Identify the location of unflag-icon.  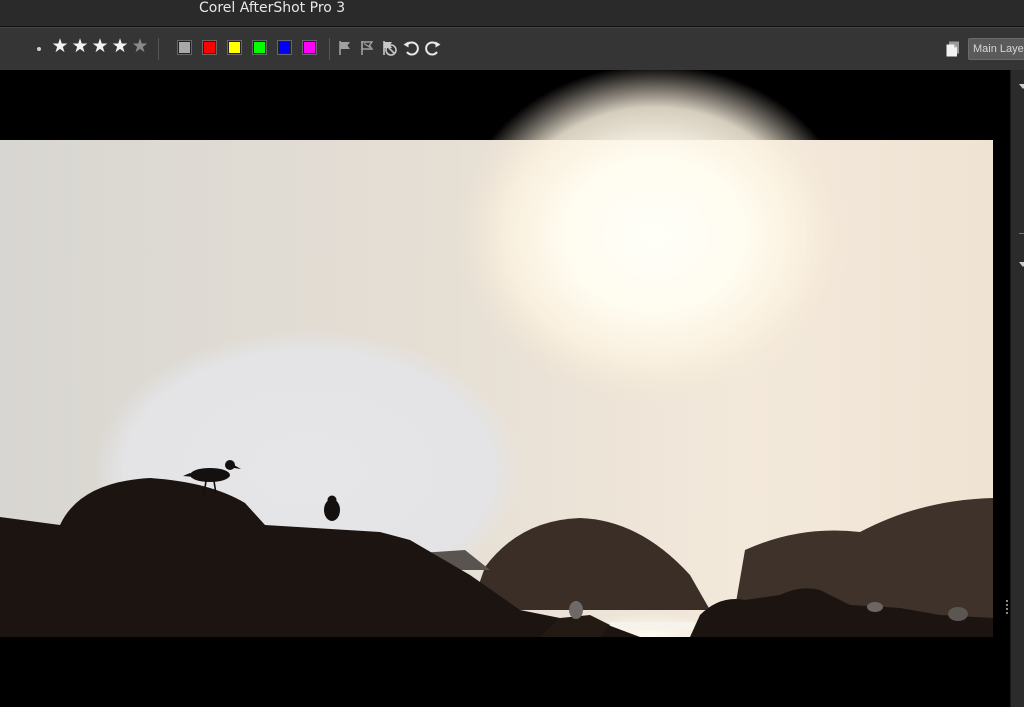
(389, 48).